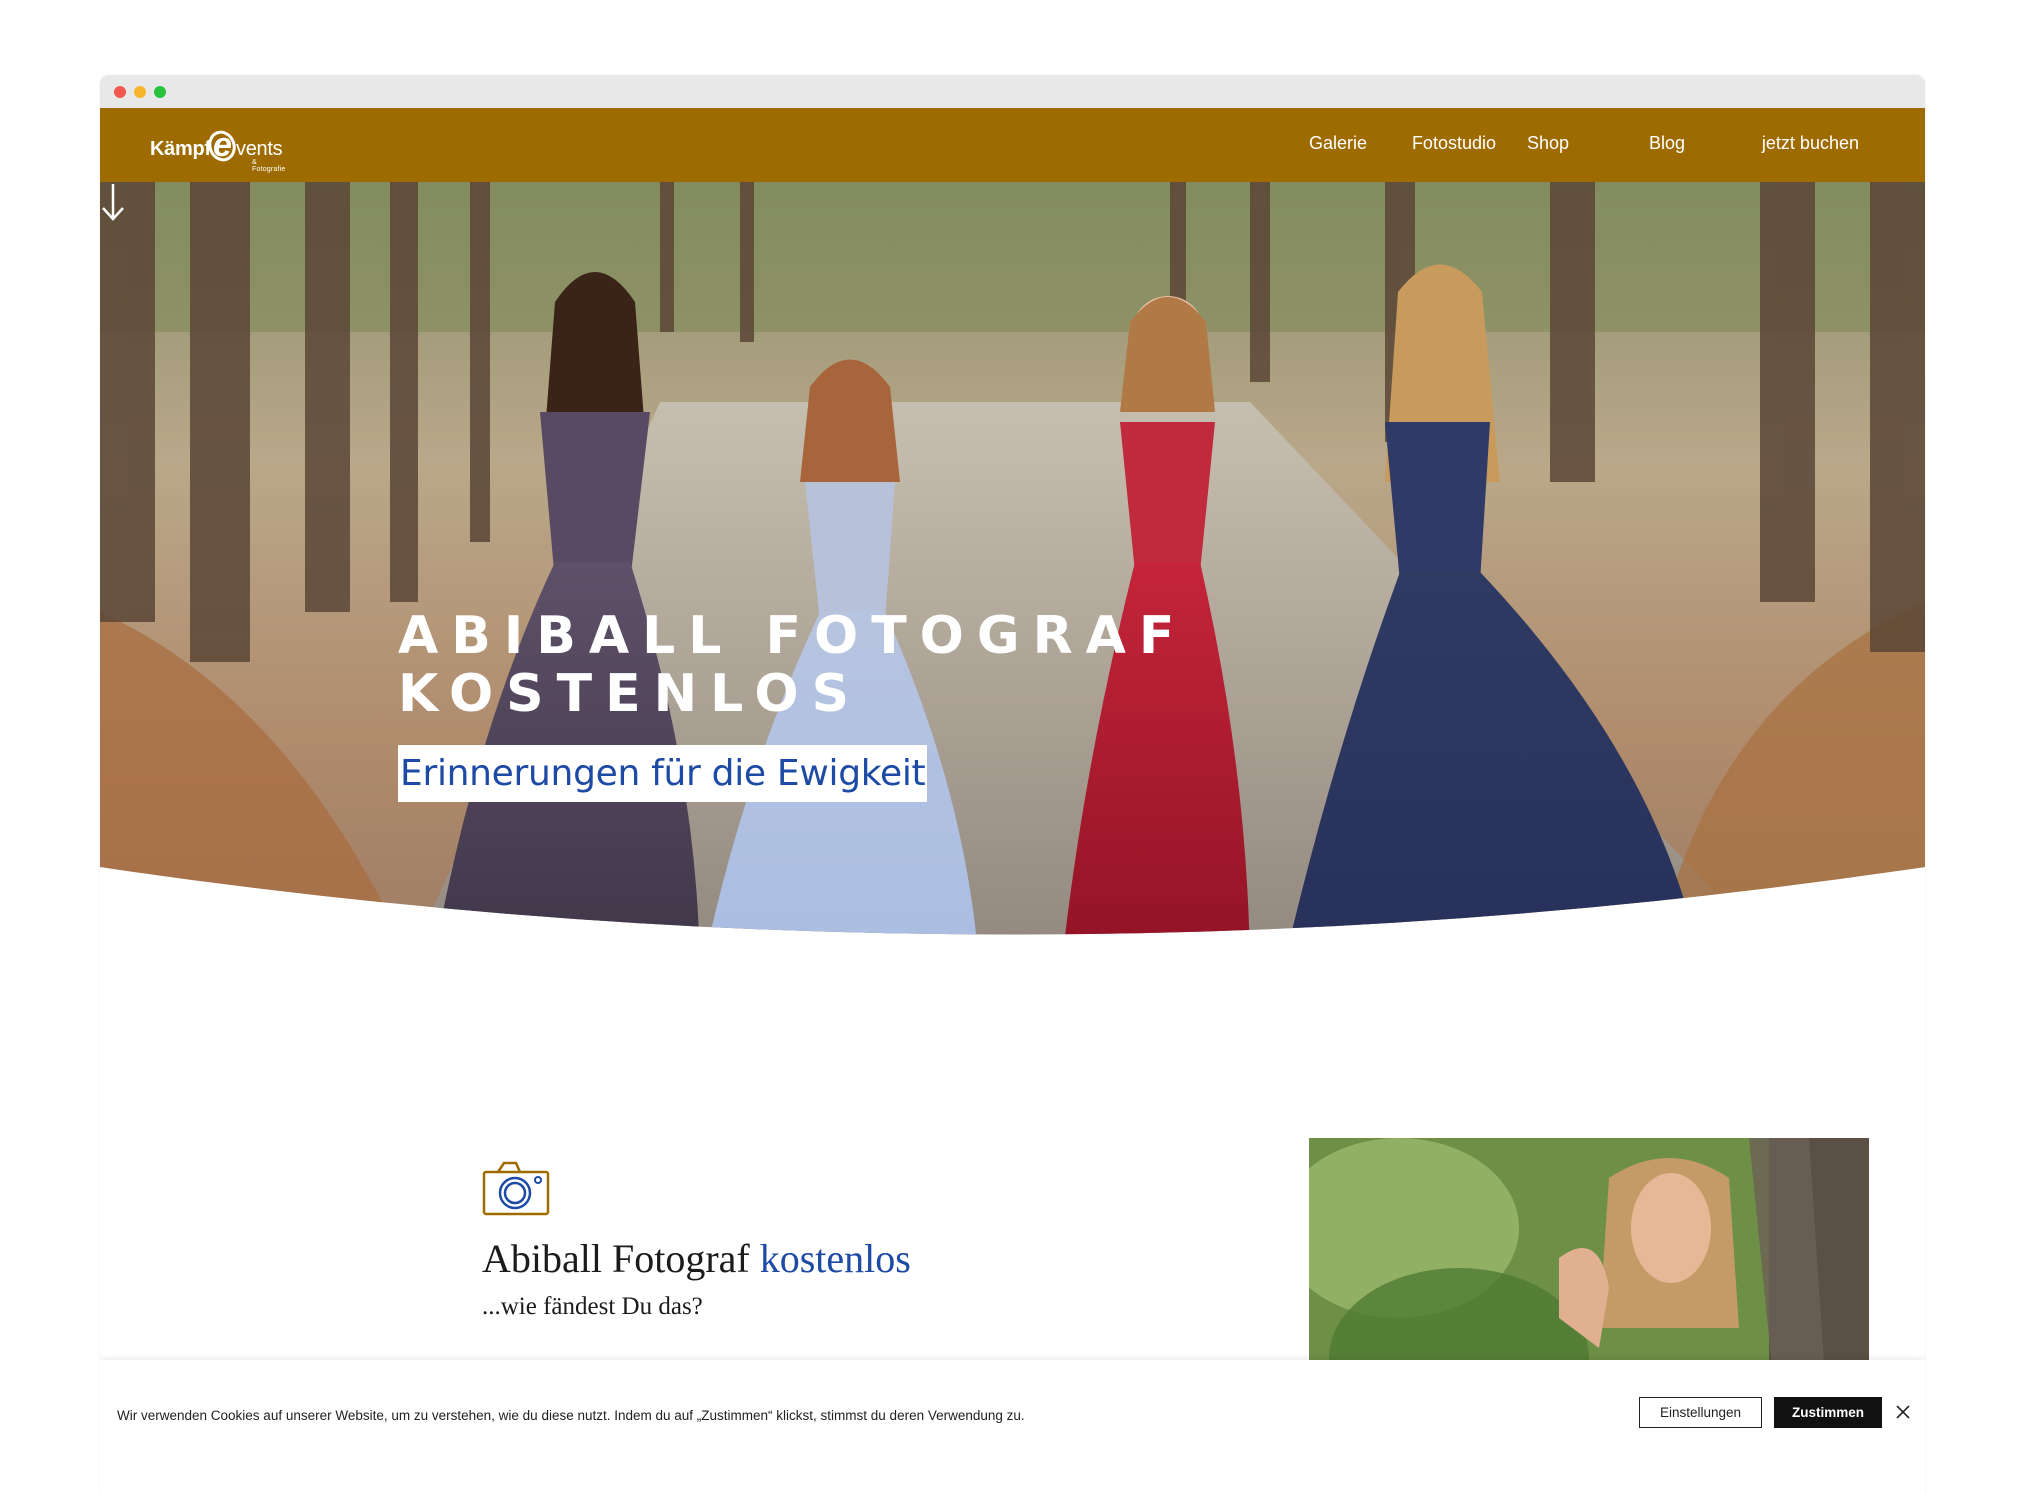  I want to click on close-window-dot, so click(120, 92).